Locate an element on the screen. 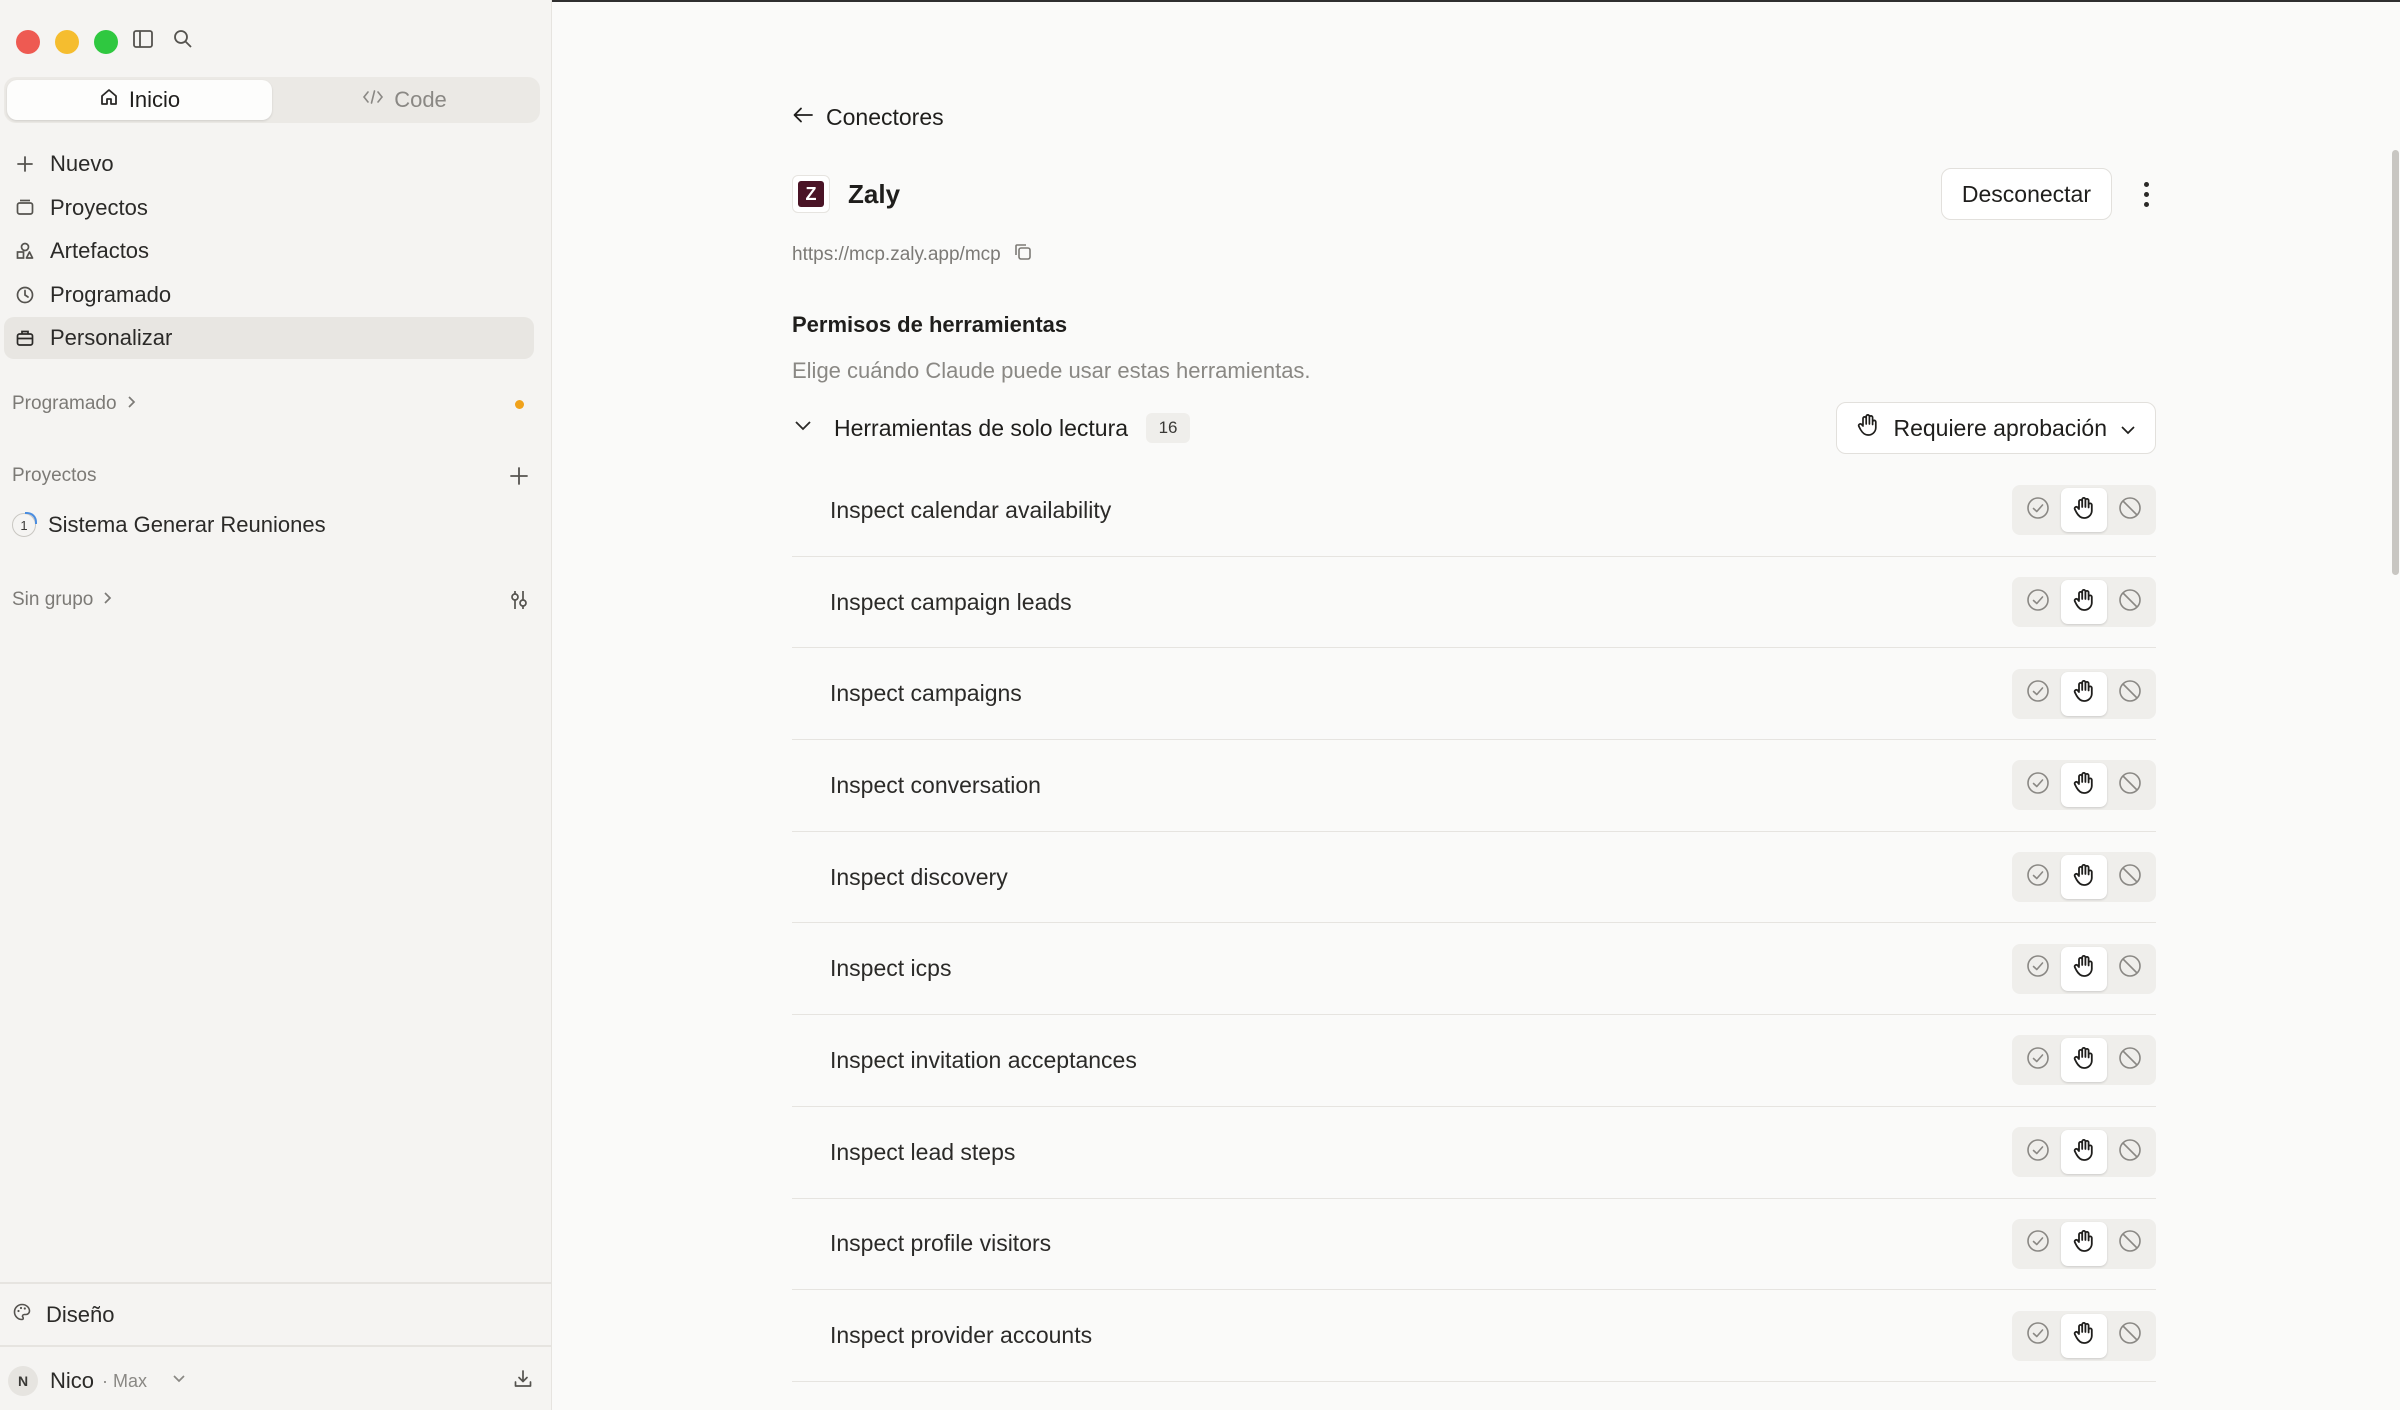 This screenshot has height=1410, width=2400. add-project-button is located at coordinates (519, 476).